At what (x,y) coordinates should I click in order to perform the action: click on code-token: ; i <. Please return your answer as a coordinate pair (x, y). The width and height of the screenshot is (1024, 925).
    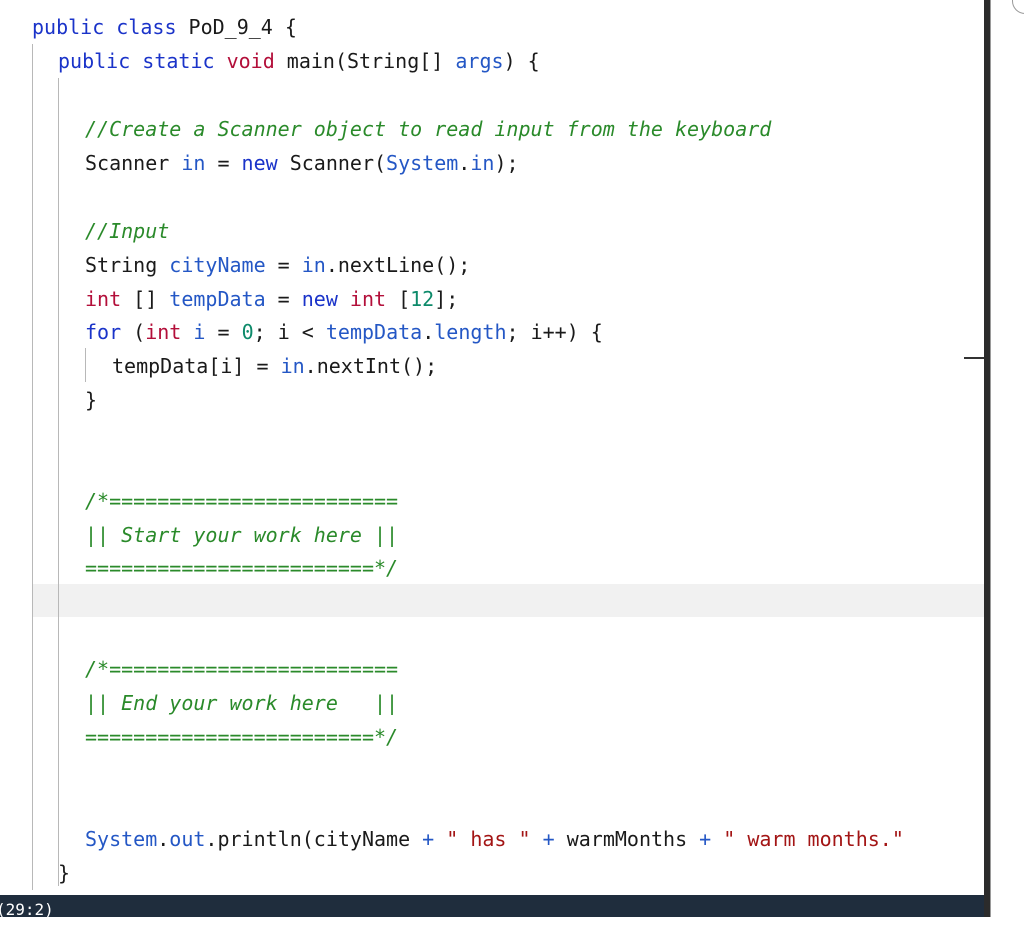
    Looking at the image, I should click on (289, 332).